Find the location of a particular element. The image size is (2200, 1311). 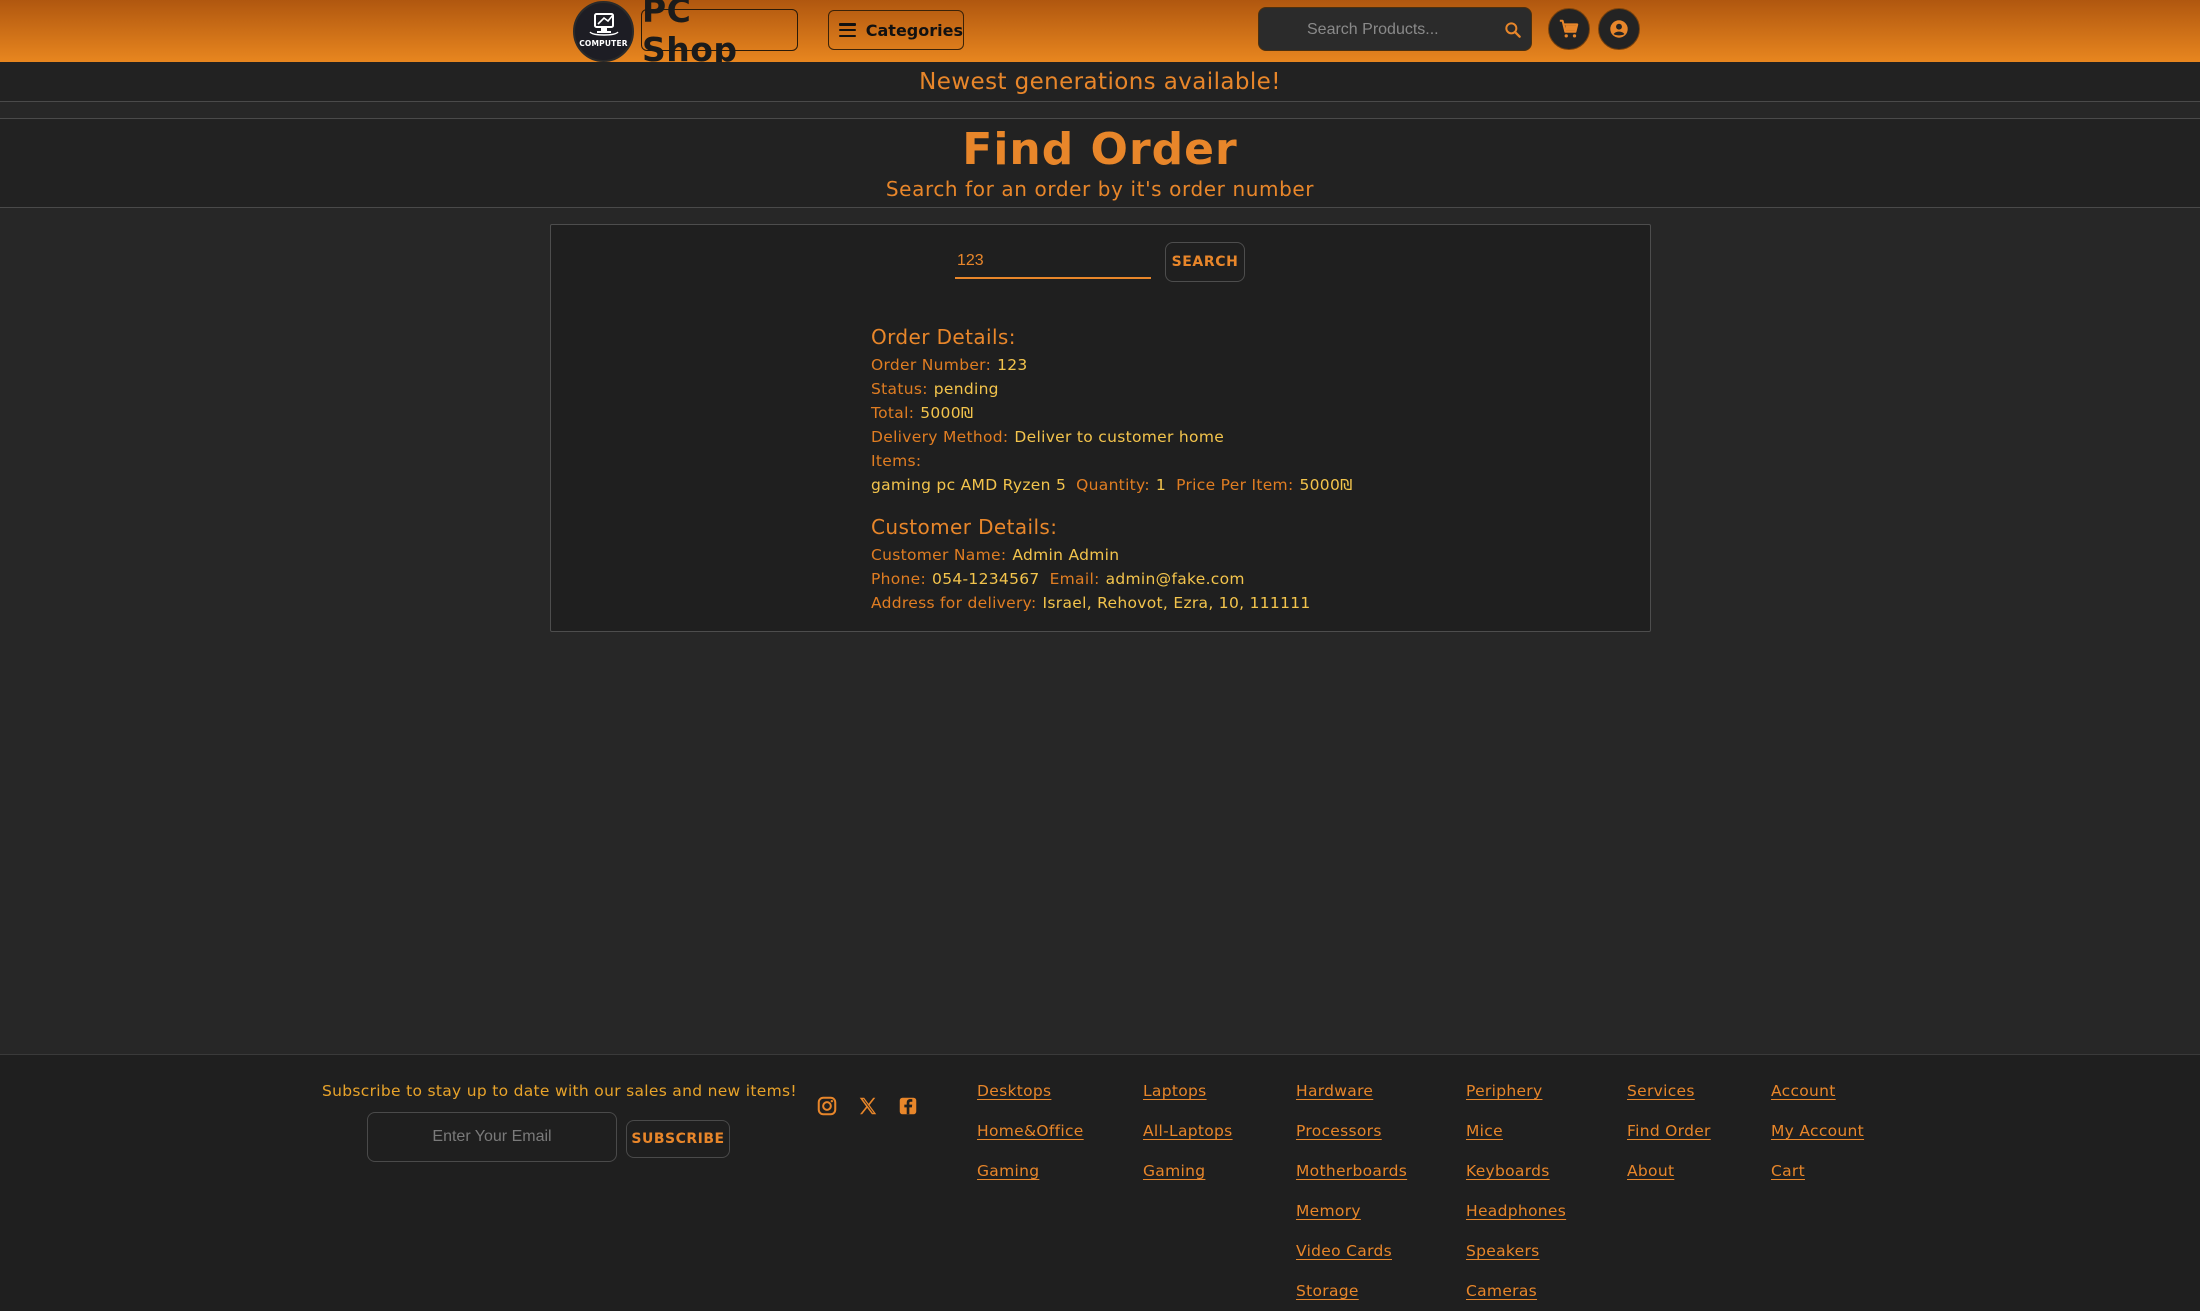

contact-row: Phone: 054-1234567 Email: admin@fake.com is located at coordinates (1112, 579).